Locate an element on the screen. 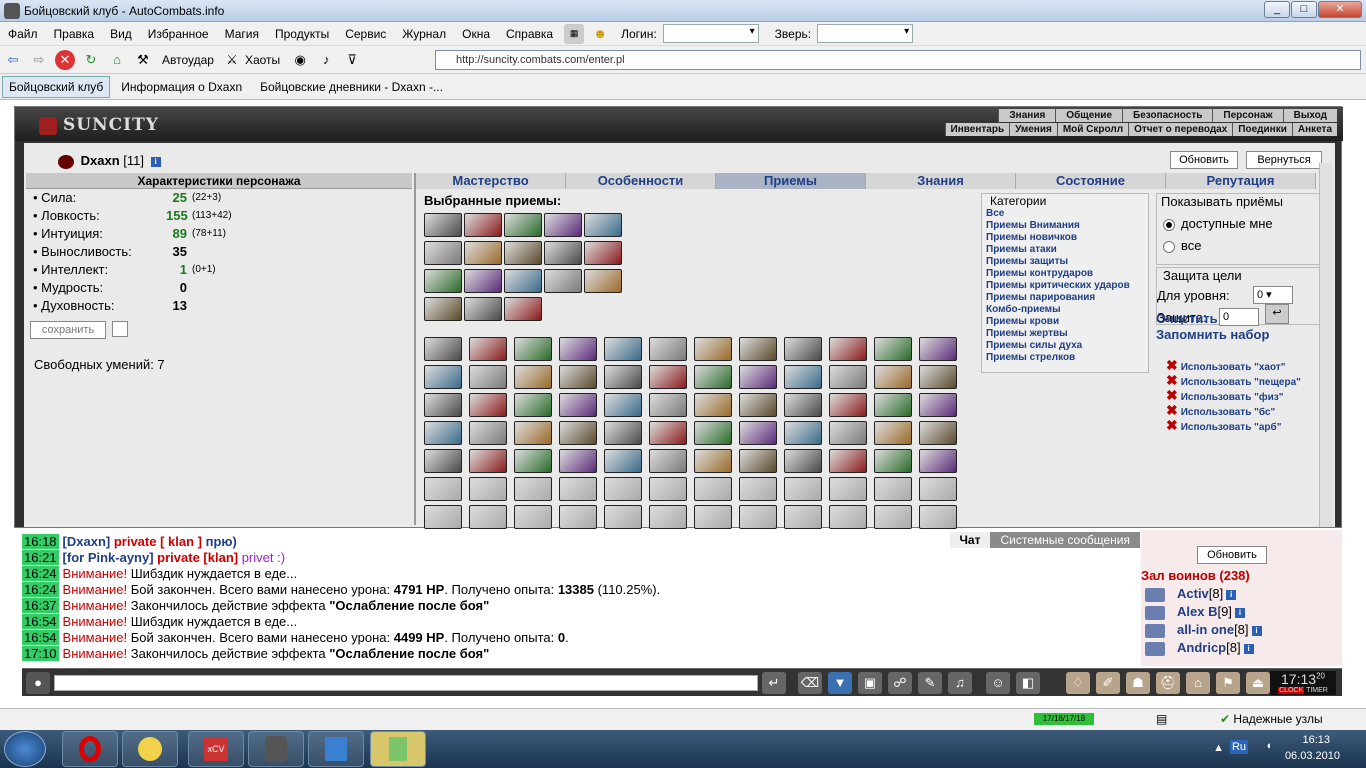  autoudar-button: Автоудар is located at coordinates (188, 60).